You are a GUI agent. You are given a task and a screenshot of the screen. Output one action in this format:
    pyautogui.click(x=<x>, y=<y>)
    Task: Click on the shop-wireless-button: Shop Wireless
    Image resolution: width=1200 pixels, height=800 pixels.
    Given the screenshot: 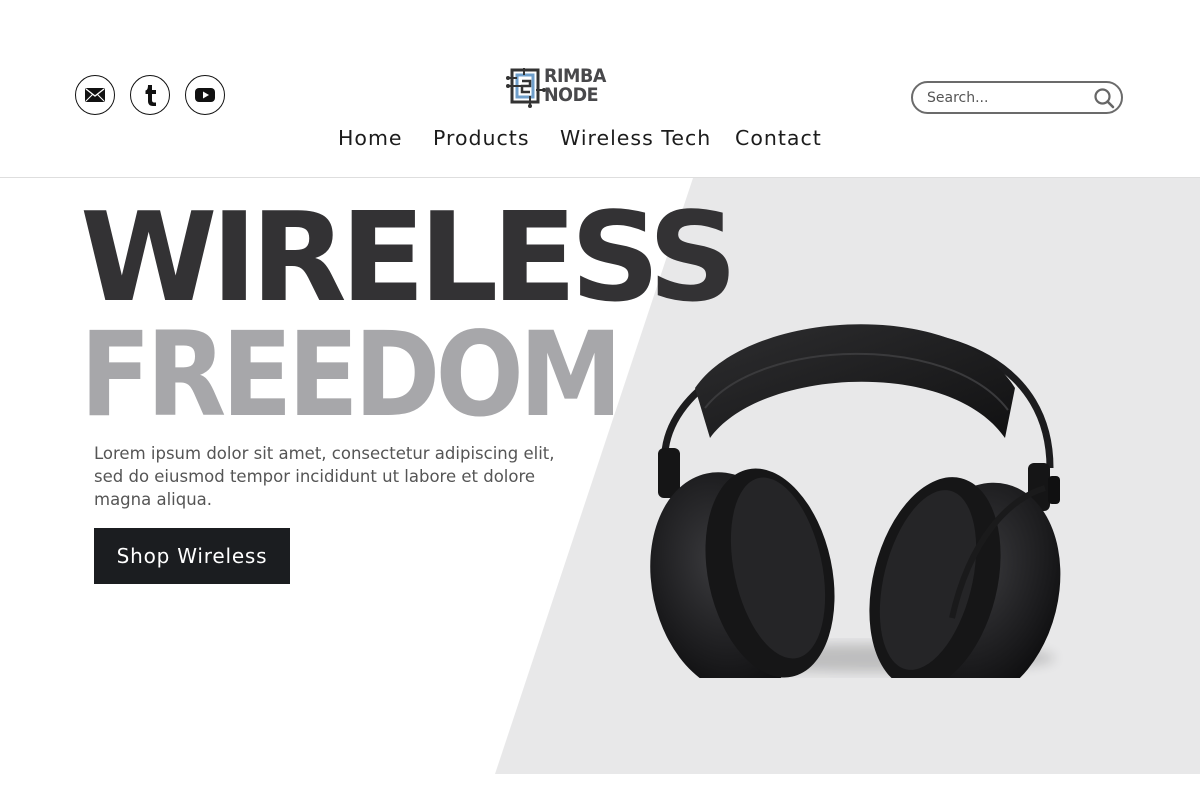 What is the action you would take?
    pyautogui.click(x=192, y=556)
    